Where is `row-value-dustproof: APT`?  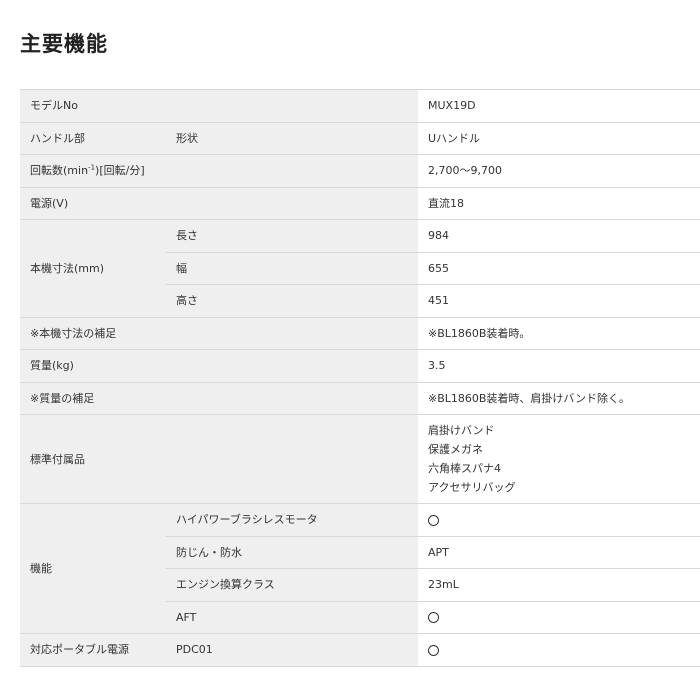 row-value-dustproof: APT is located at coordinates (559, 552).